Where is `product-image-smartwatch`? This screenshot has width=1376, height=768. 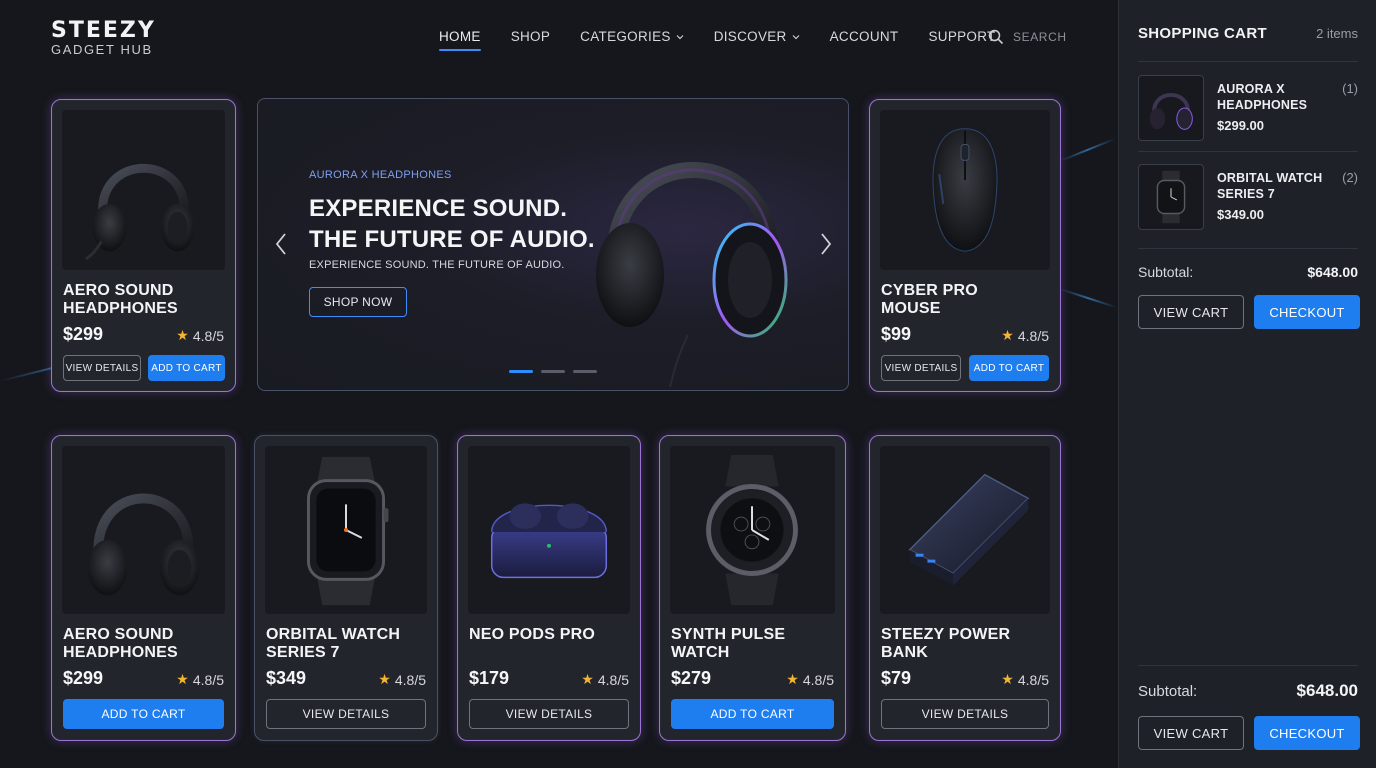
product-image-smartwatch is located at coordinates (346, 530).